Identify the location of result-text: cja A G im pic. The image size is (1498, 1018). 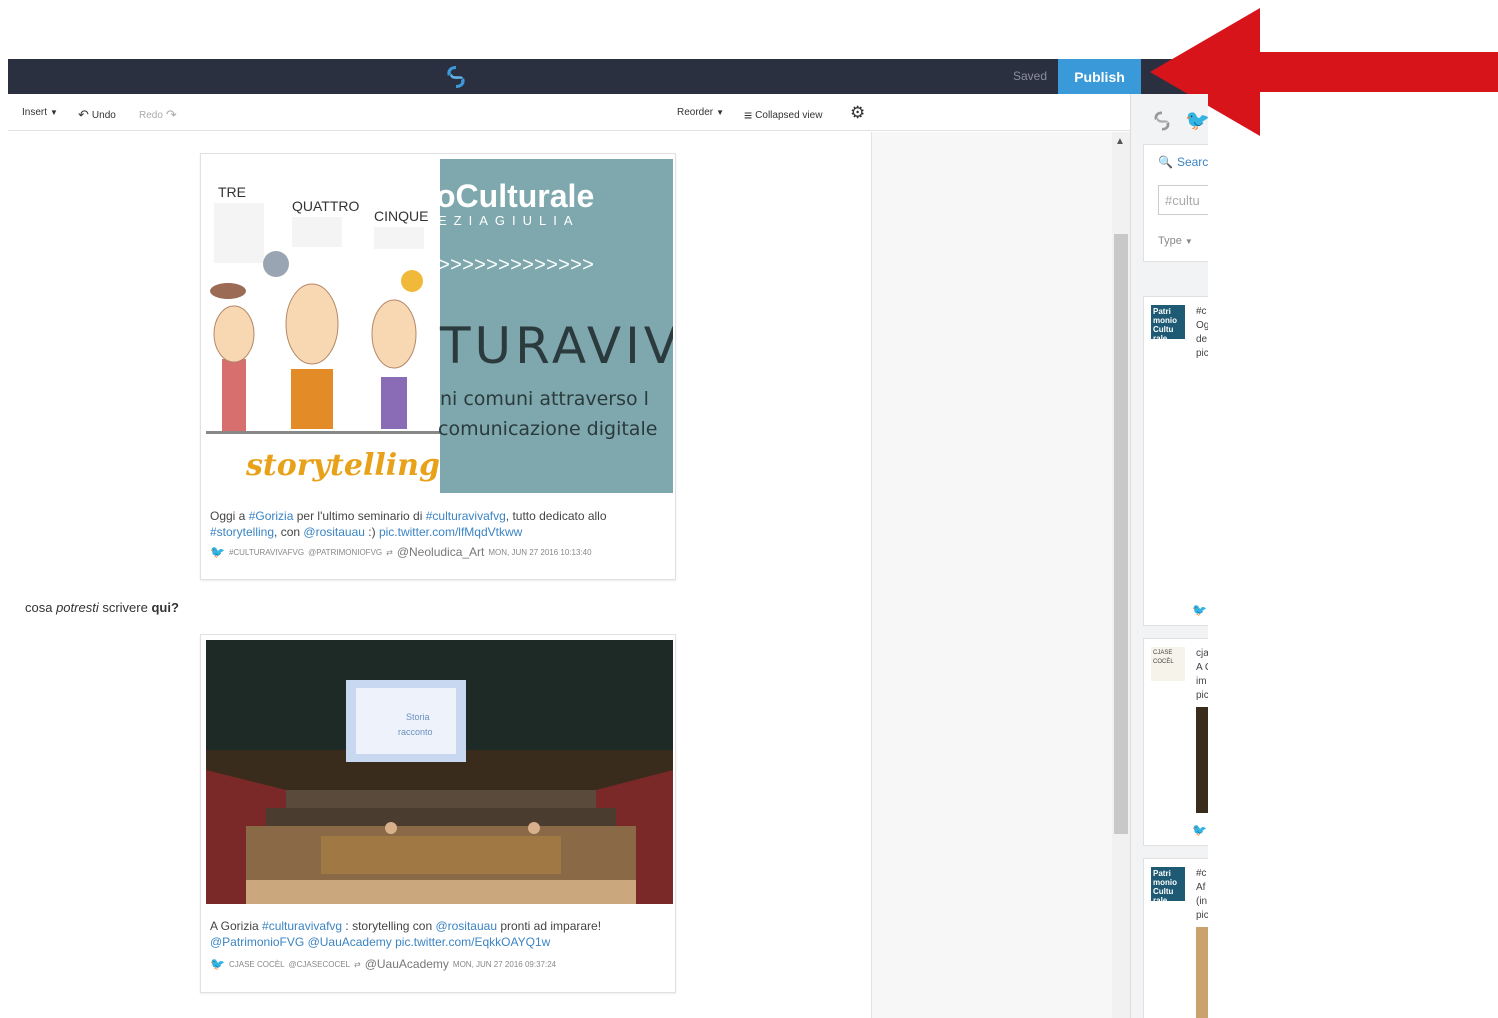
(1202, 675).